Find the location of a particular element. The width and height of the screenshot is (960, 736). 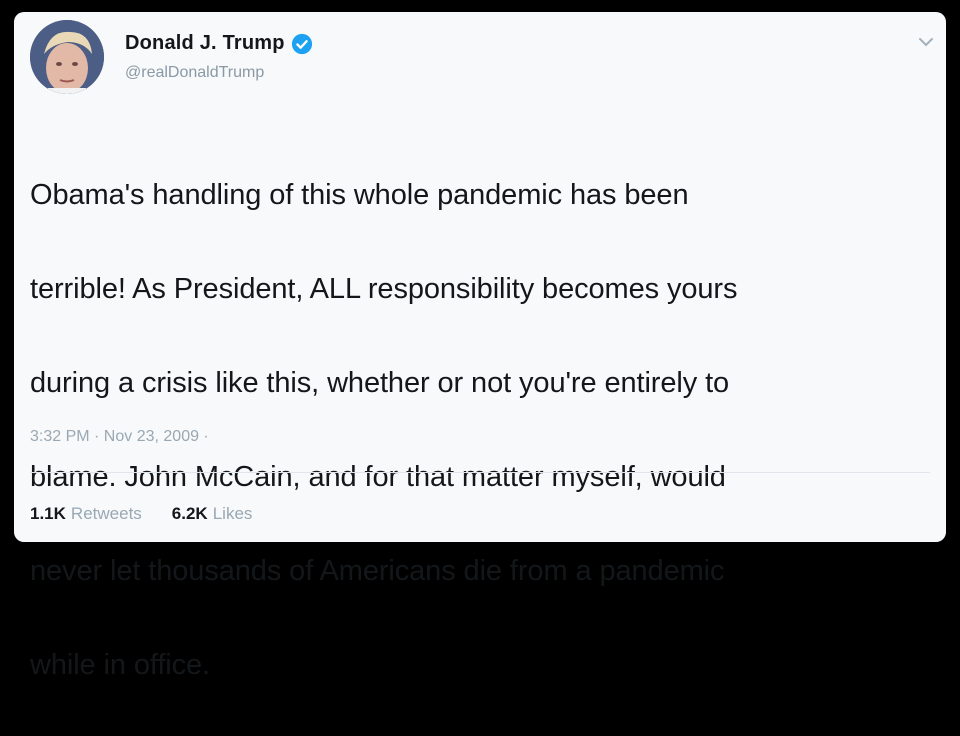

display-name: Donald J. Trump is located at coordinates (205, 43).